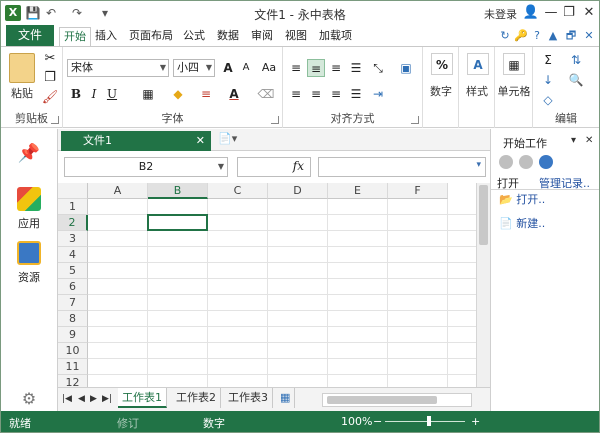  I want to click on zoom-value: 100%, so click(356, 421).